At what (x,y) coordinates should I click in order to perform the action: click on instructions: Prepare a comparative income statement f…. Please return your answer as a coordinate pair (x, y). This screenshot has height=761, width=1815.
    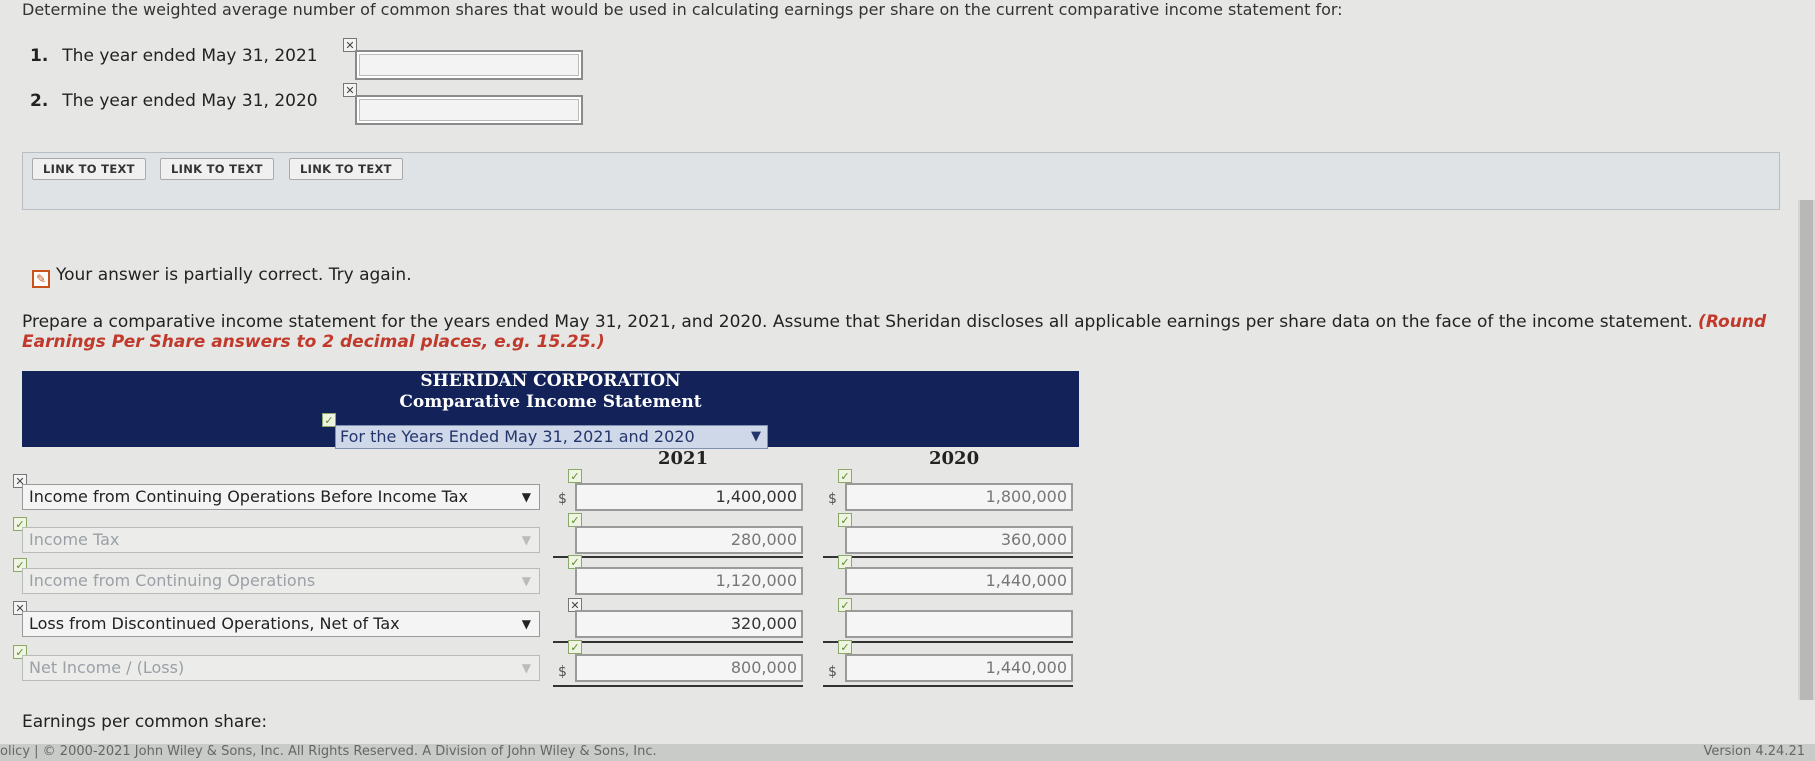
    Looking at the image, I should click on (907, 332).